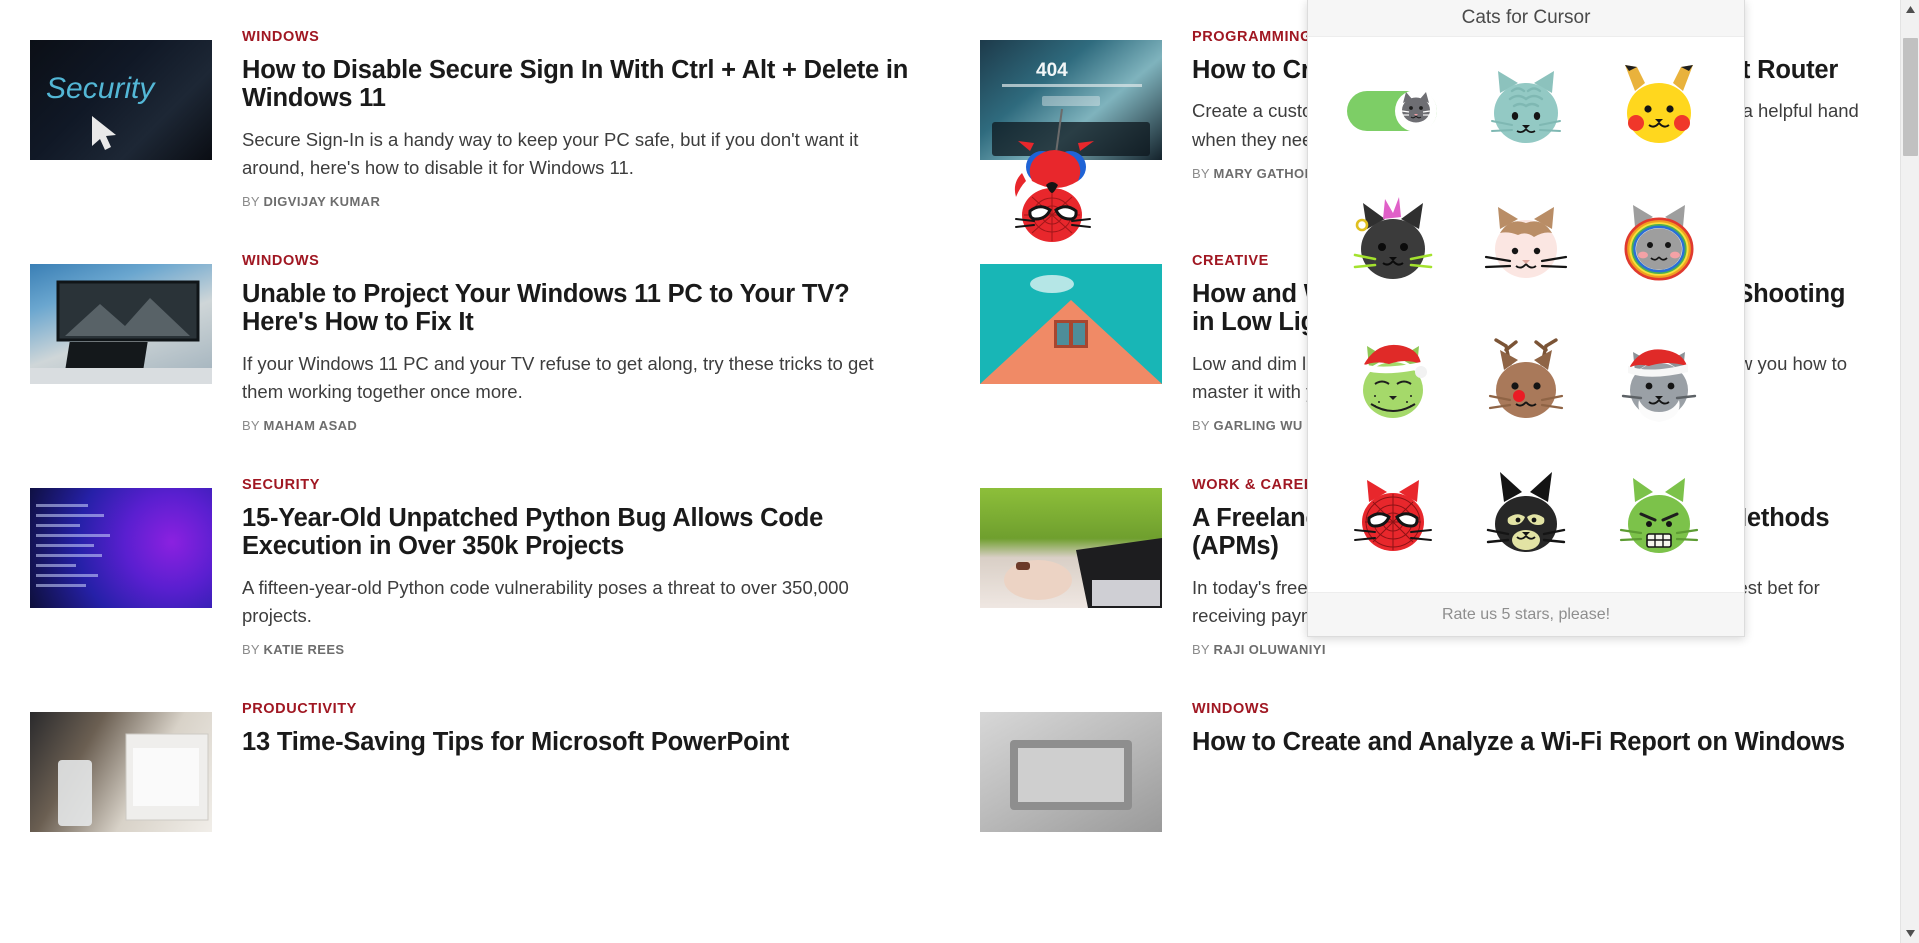  I want to click on cat-option-hulk, so click(1659, 518).